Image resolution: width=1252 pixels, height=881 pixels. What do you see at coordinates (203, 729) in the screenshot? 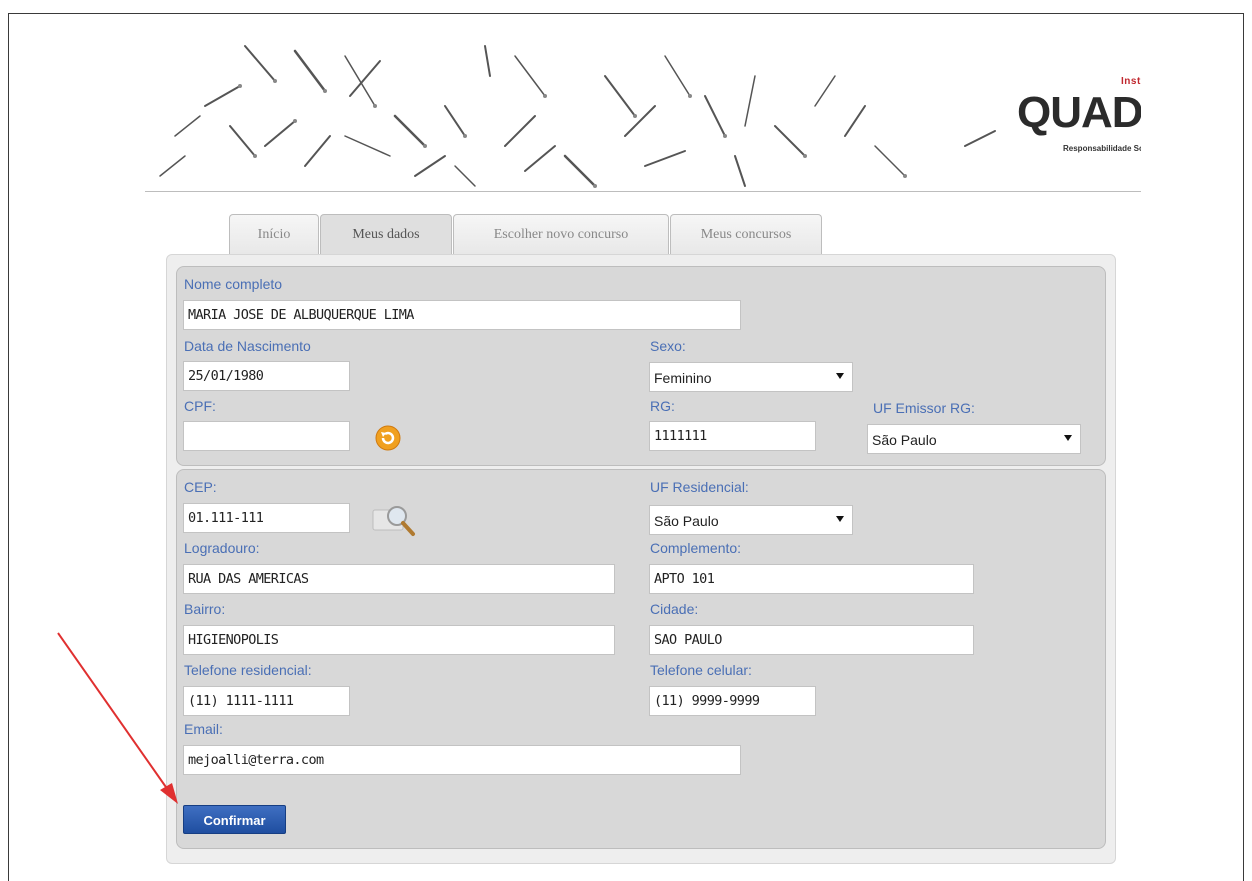
I see `email-label: Email:` at bounding box center [203, 729].